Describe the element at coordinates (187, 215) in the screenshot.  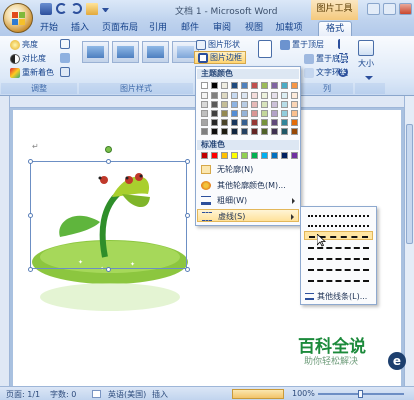
I see `resize-handle-mr` at that location.